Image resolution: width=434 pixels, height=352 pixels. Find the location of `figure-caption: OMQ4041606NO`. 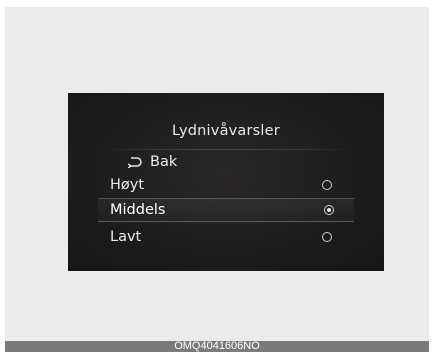

figure-caption: OMQ4041606NO is located at coordinates (217, 346).